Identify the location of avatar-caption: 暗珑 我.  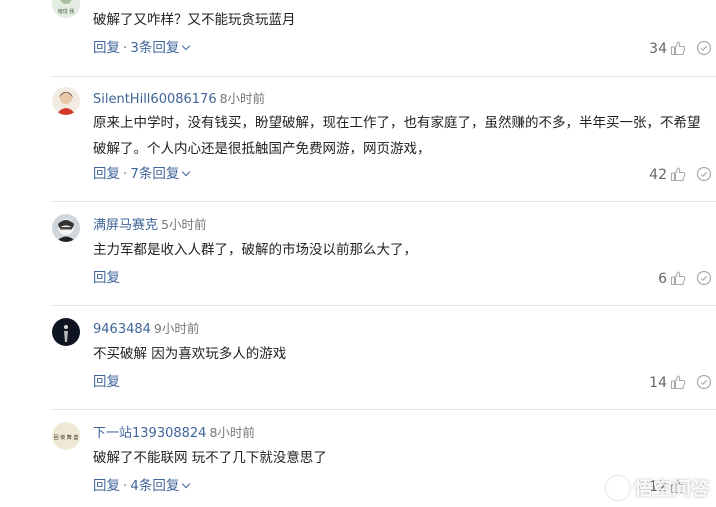
(66, 11).